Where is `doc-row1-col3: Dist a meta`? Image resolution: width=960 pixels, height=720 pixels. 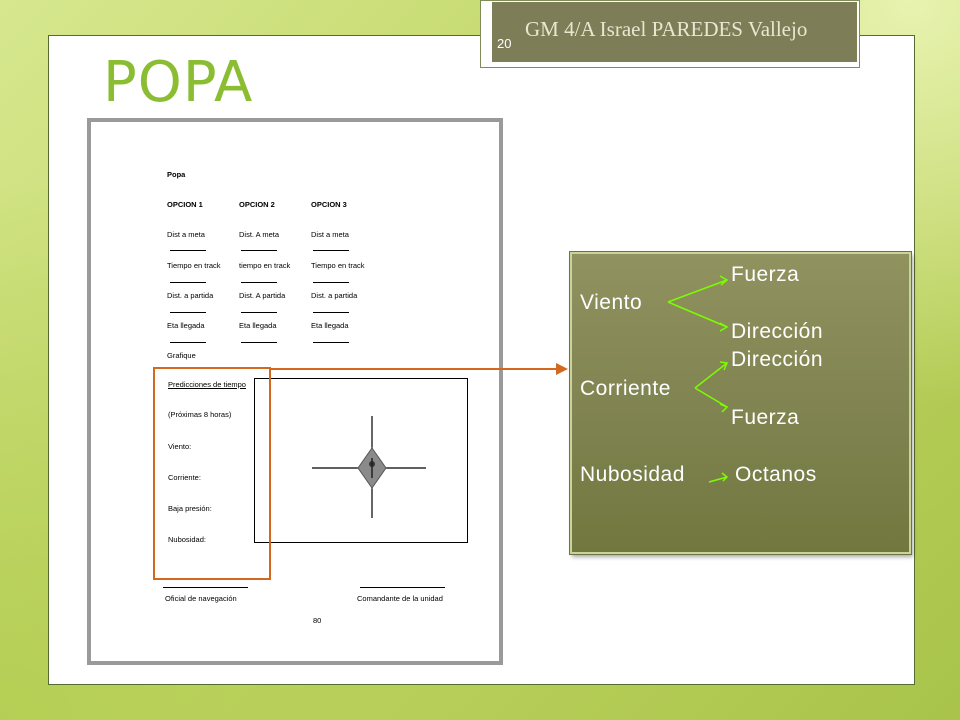 doc-row1-col3: Dist a meta is located at coordinates (330, 234).